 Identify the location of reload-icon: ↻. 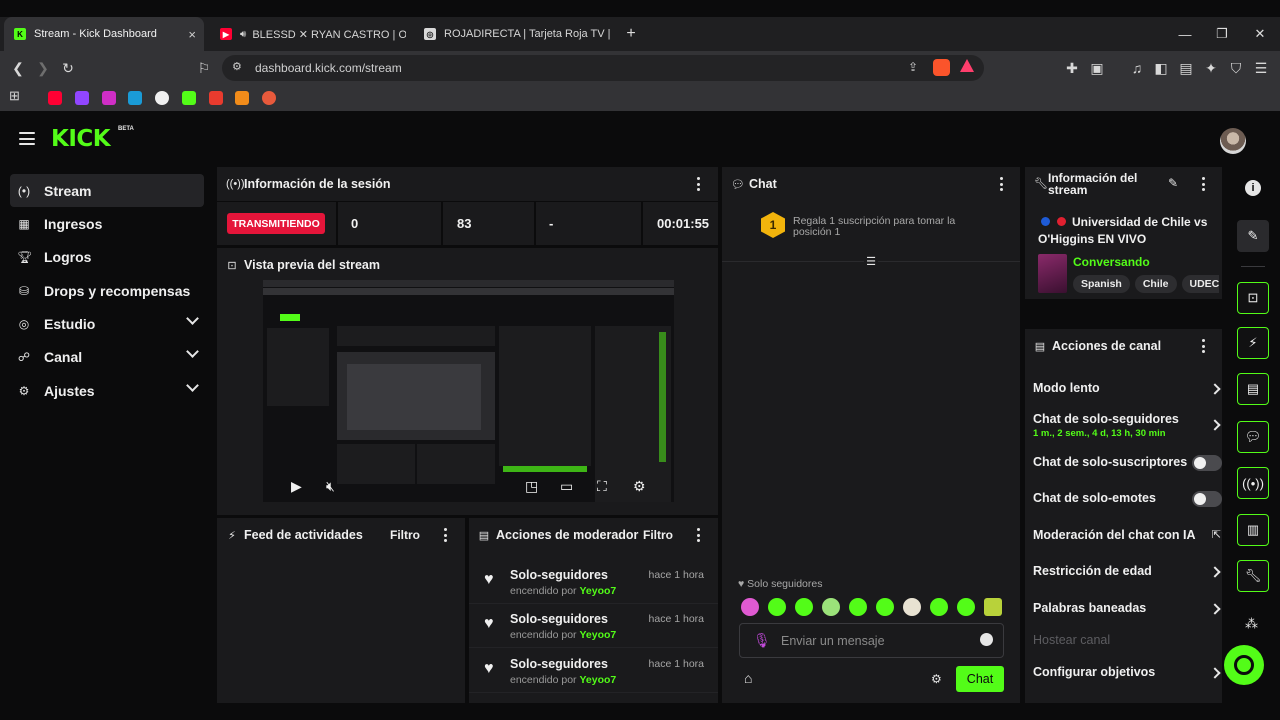
(68, 68).